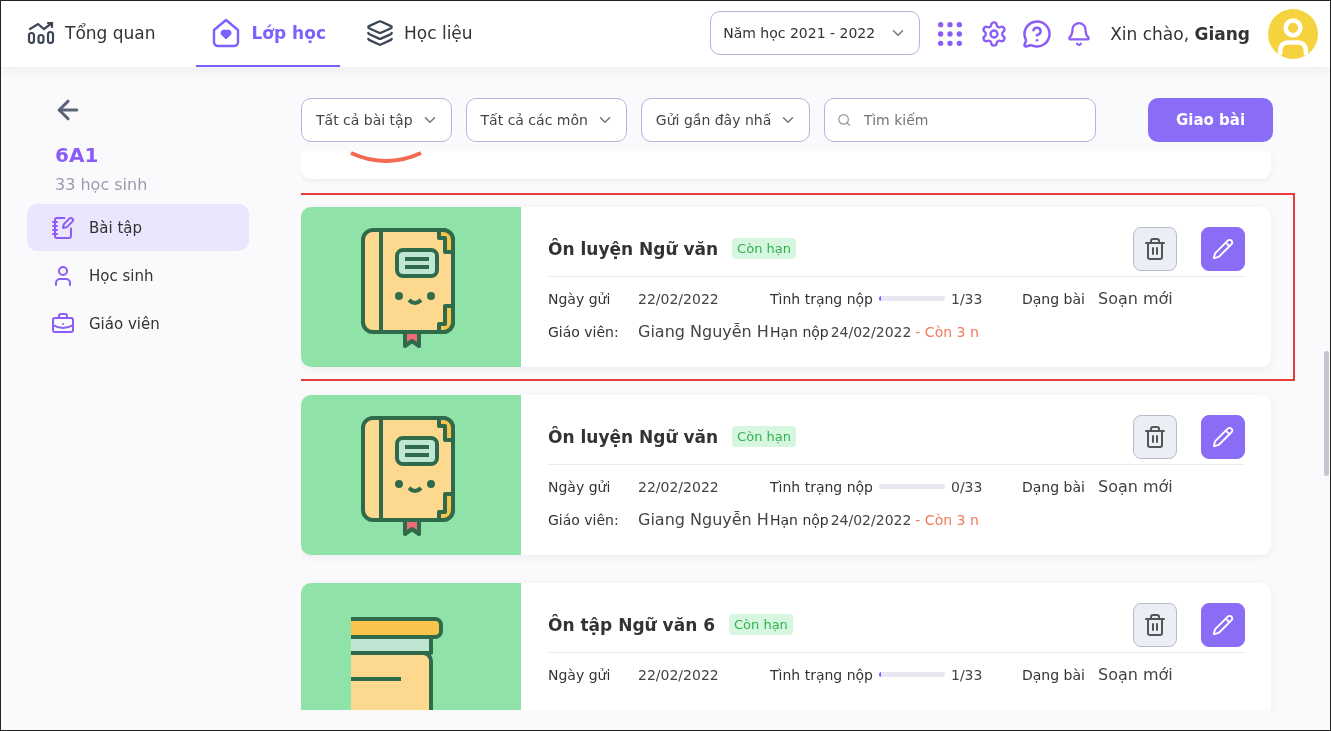  Describe the element at coordinates (1180, 34) in the screenshot. I see `greeting-text: Xin chào, Giang` at that location.